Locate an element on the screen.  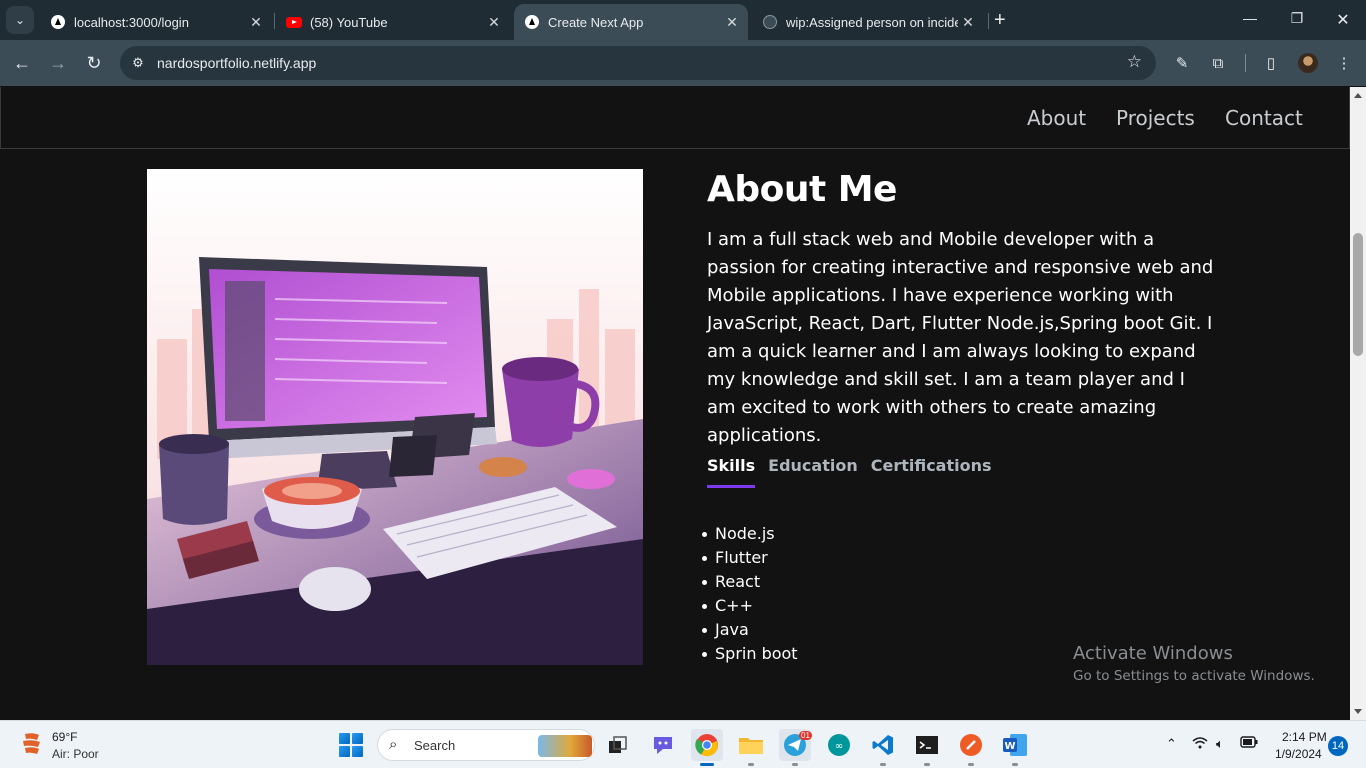
nav-link-contact: Contact is located at coordinates (1264, 118).